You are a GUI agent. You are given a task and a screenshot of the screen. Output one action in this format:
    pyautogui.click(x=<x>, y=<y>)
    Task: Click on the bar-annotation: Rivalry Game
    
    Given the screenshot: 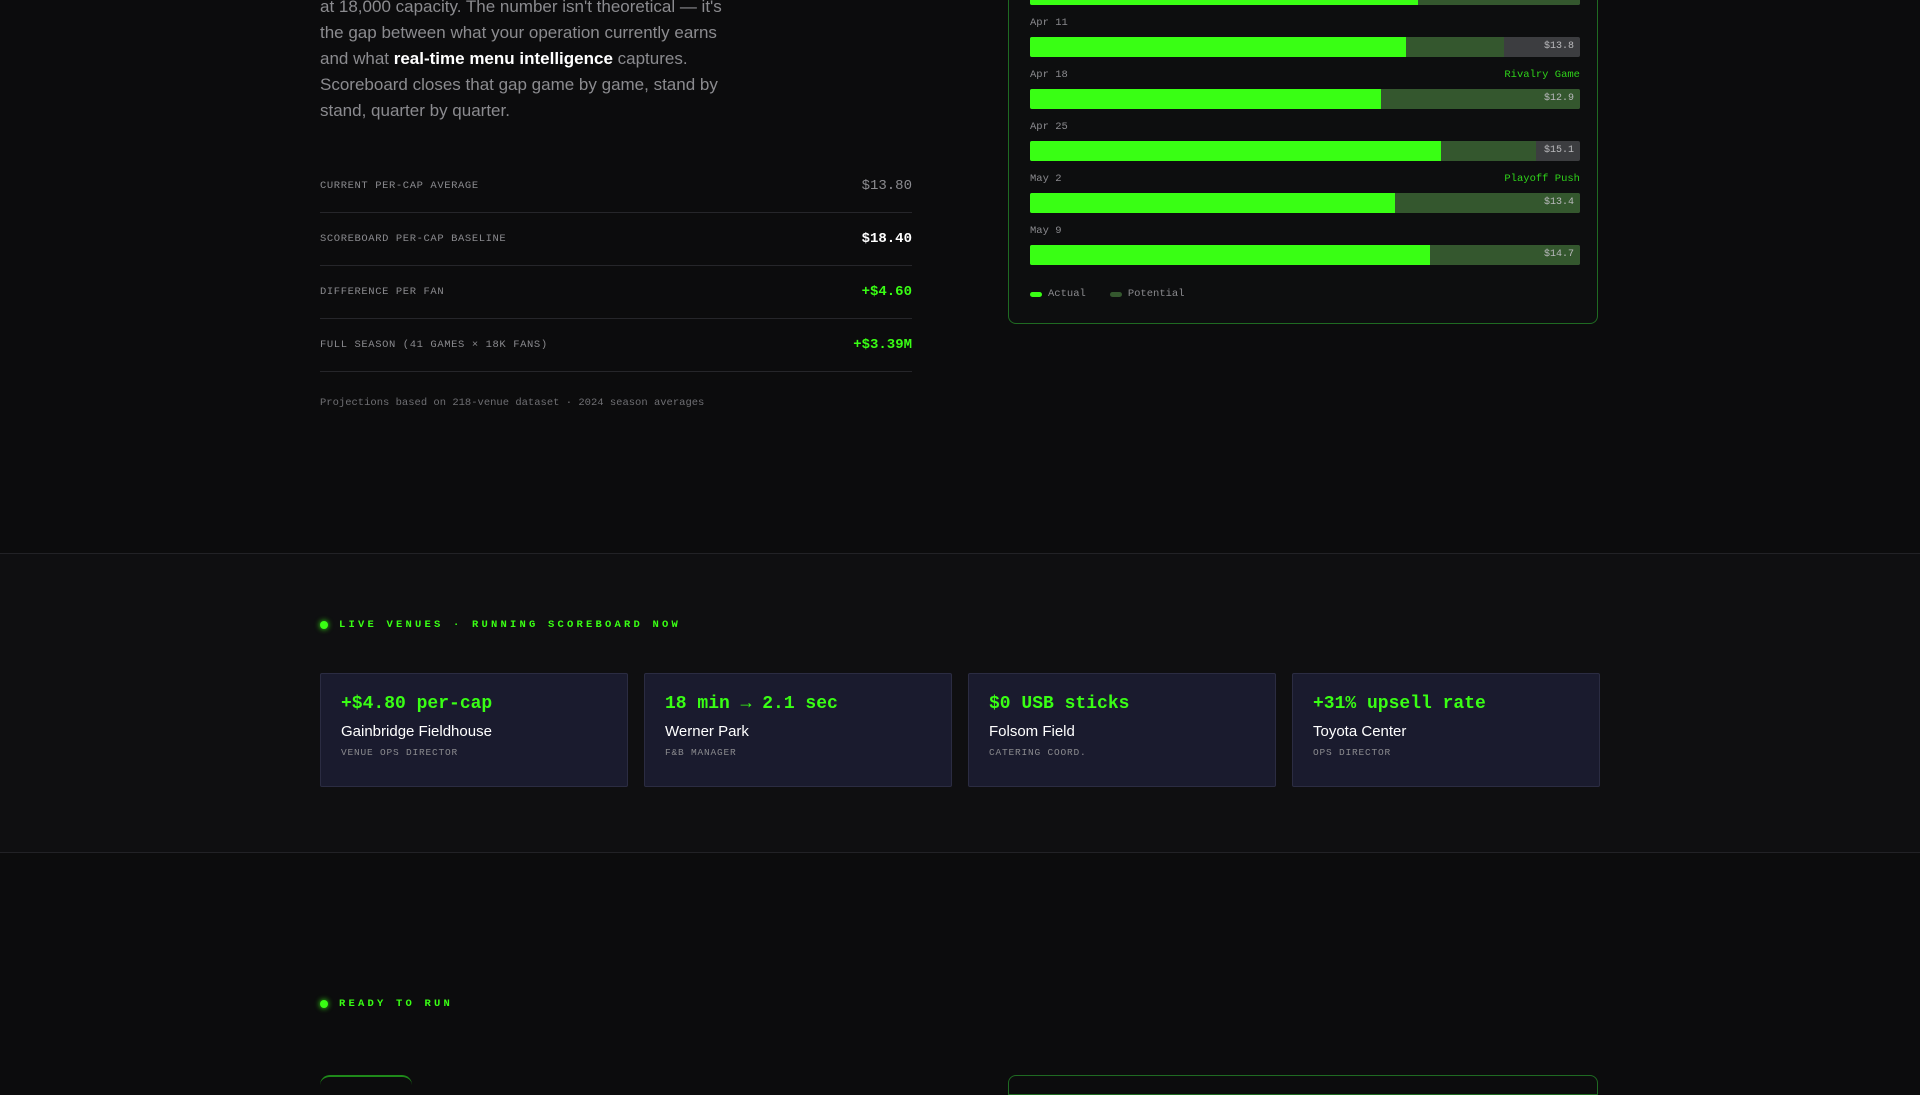 What is the action you would take?
    pyautogui.click(x=1542, y=75)
    